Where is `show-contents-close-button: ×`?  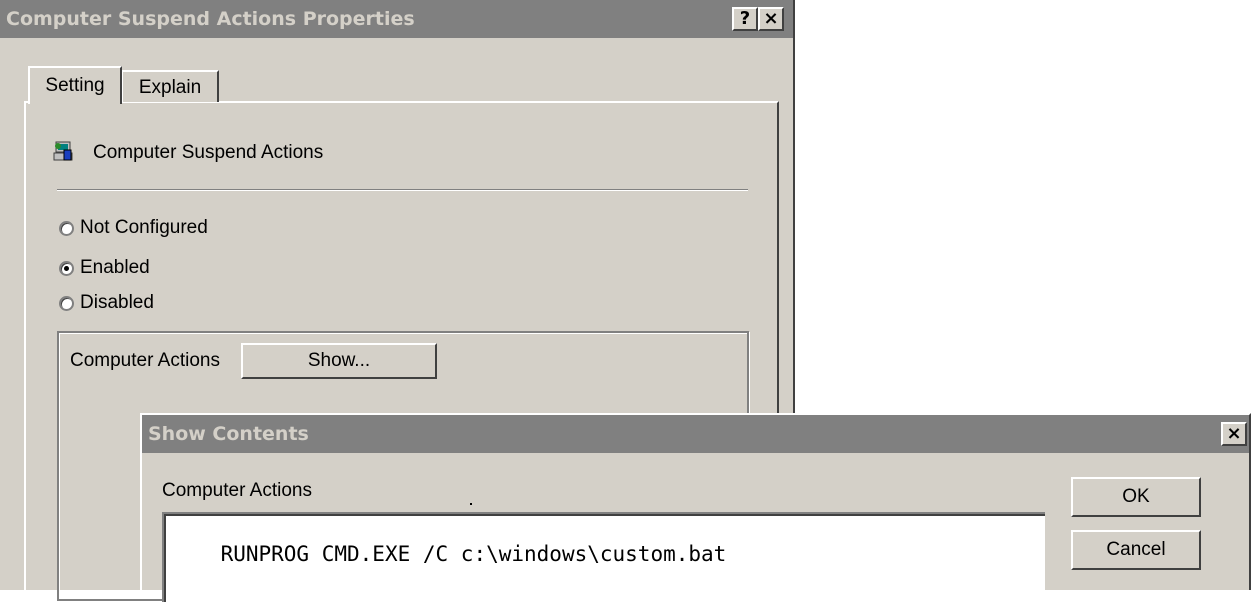
show-contents-close-button: × is located at coordinates (1234, 434).